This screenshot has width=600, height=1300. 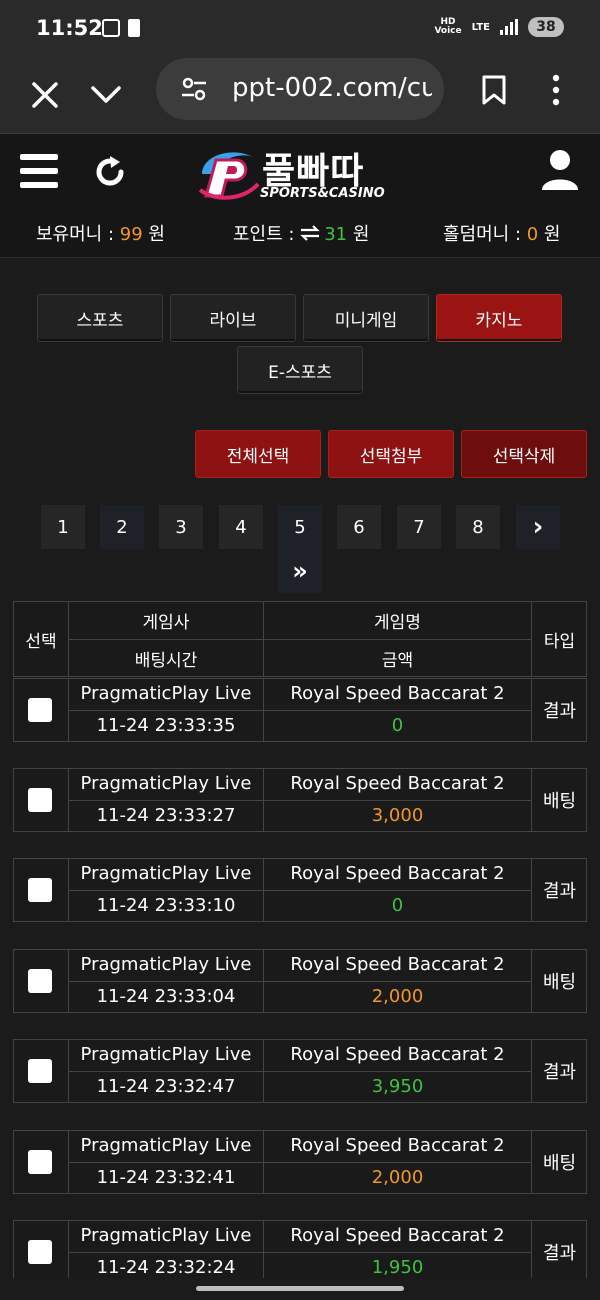 I want to click on bookmark-icon, so click(x=494, y=90).